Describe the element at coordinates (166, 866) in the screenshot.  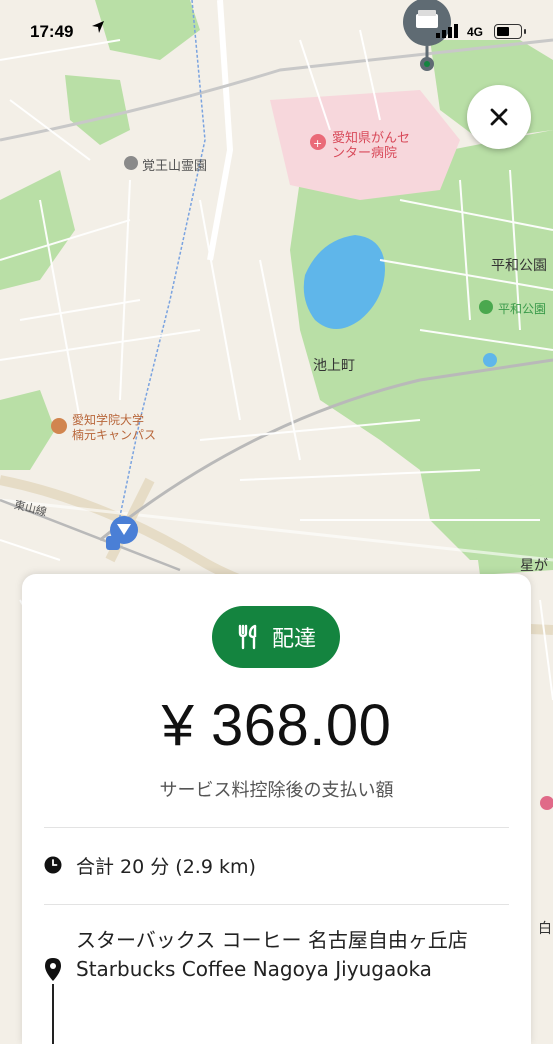
I see `trip-duration: 合計 20 分 (2.9 km)` at that location.